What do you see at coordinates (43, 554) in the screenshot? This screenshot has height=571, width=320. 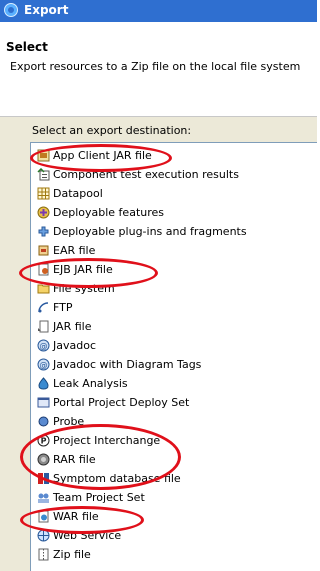 I see `zip-icon` at bounding box center [43, 554].